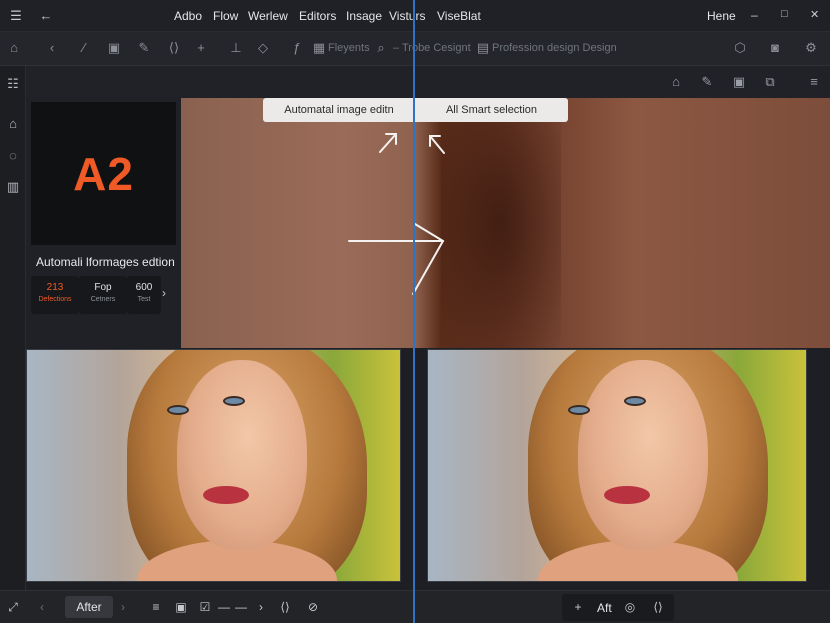  I want to click on stat-value: 213, so click(55, 287).